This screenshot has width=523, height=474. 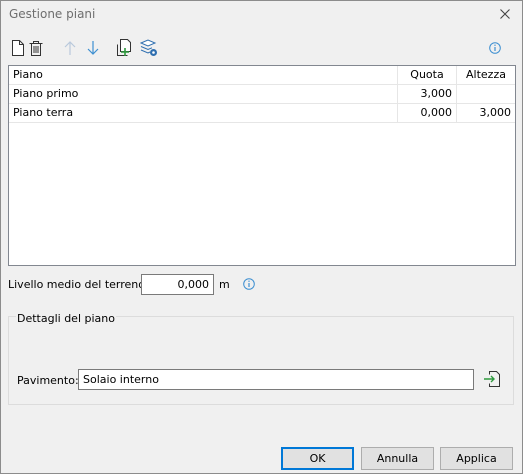 I want to click on floor-type-field: Solaio interno, so click(x=276, y=379).